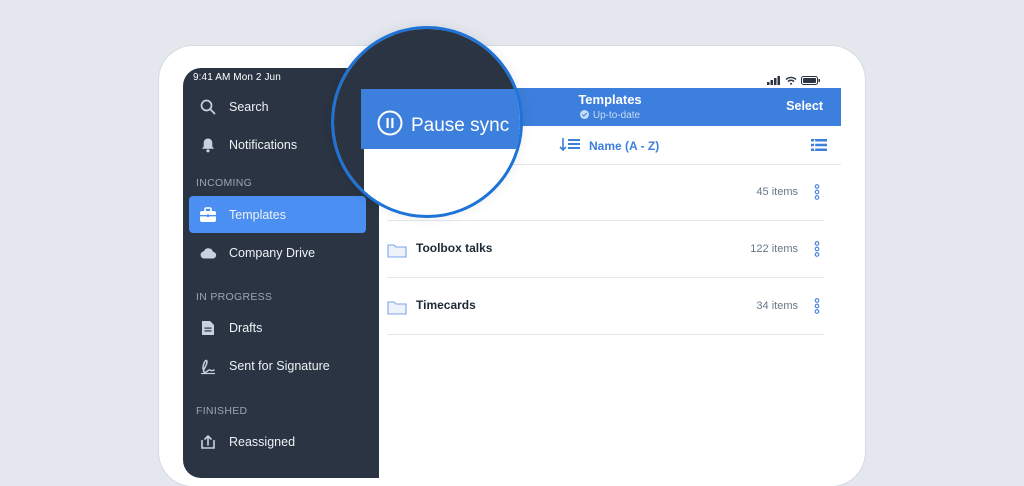 This screenshot has width=1024, height=486. I want to click on sidebar-item-company-drive: Company Drive, so click(277, 252).